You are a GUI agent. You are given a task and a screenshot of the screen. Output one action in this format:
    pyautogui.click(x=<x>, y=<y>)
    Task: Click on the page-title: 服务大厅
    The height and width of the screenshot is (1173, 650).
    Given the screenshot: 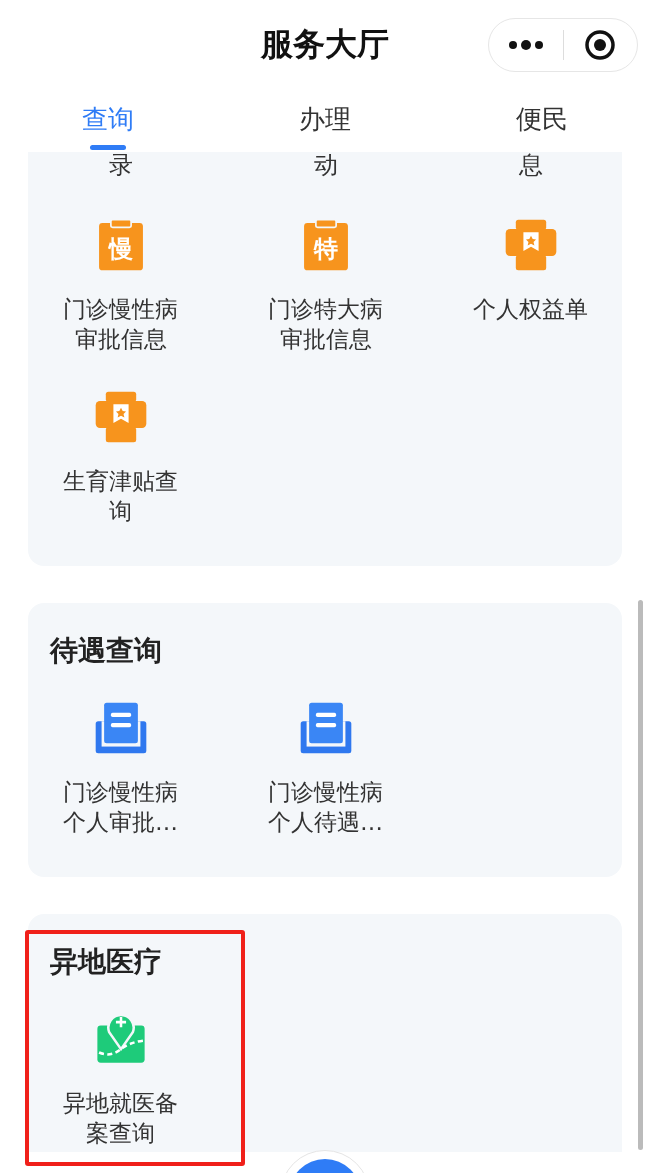 What is the action you would take?
    pyautogui.click(x=325, y=44)
    